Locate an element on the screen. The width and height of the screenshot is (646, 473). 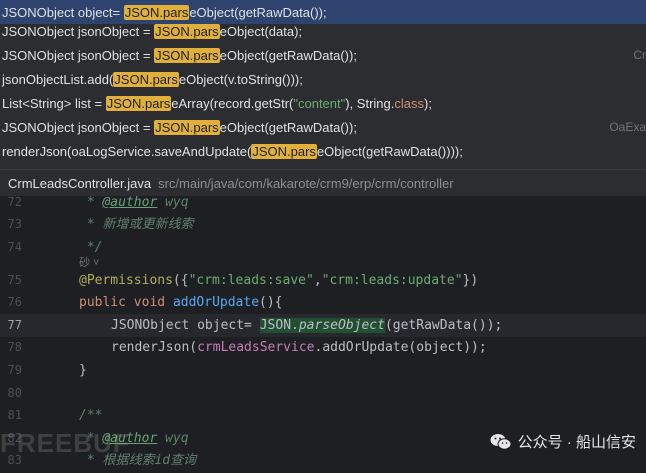
line-number: 80 is located at coordinates (14, 393).